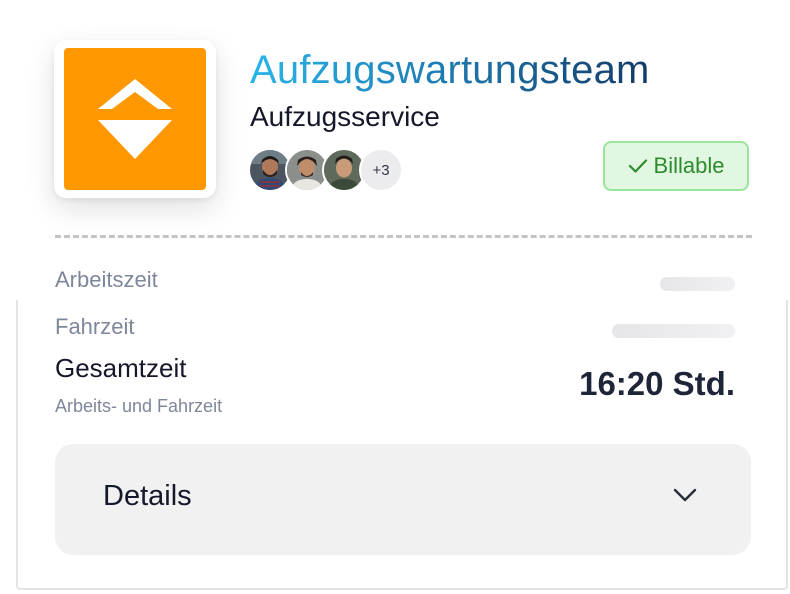 Image resolution: width=790 pixels, height=594 pixels. I want to click on elevator-diamond-logo-icon, so click(135, 119).